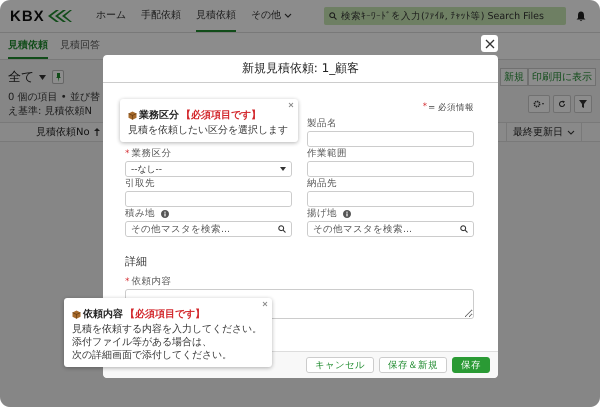  I want to click on sub-tab: 見積回答, so click(80, 46).